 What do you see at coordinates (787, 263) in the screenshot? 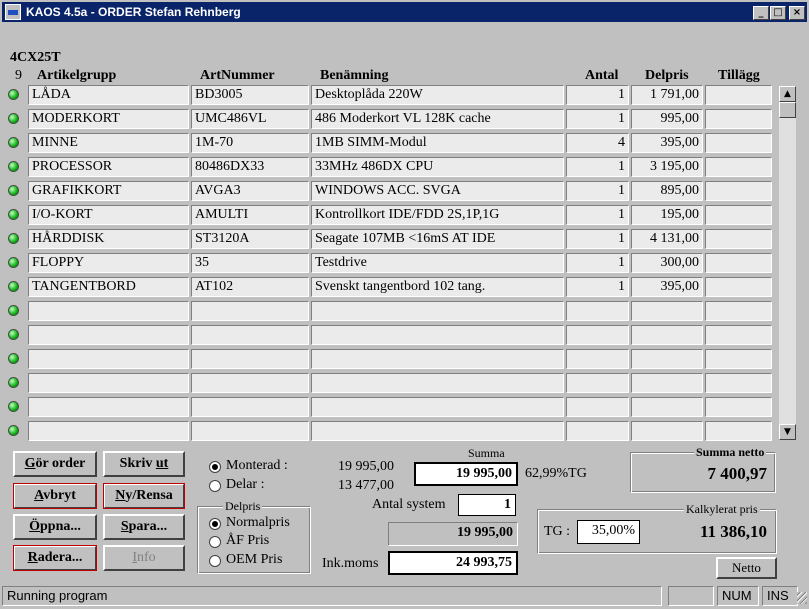
I see `table-scrollbar: ▲ ▼` at bounding box center [787, 263].